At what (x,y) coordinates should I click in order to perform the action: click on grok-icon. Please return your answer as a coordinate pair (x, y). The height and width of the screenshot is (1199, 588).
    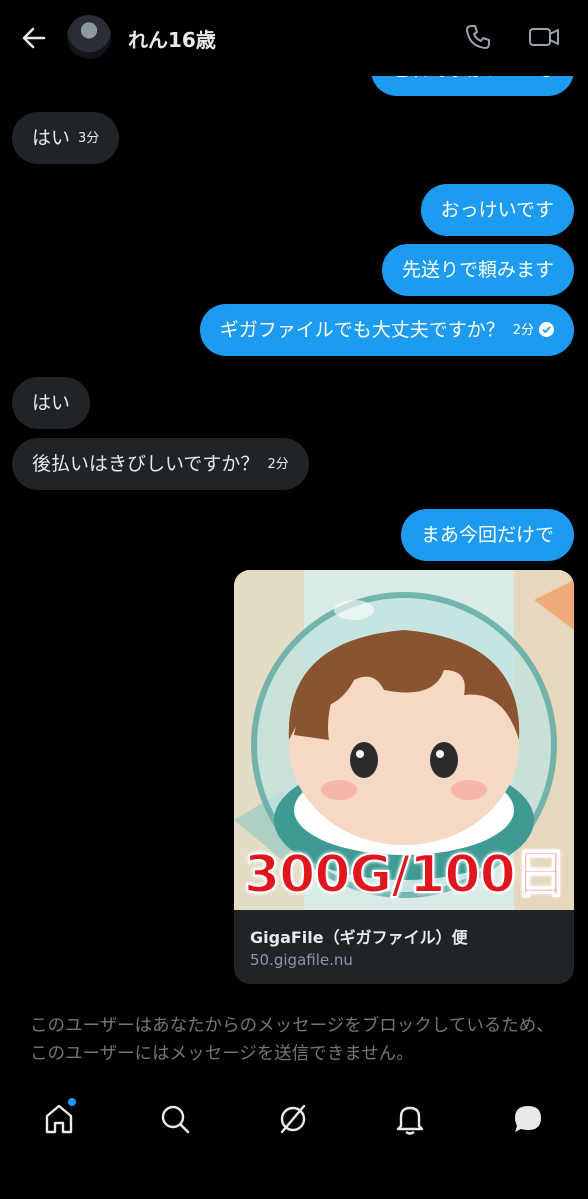
    Looking at the image, I should click on (293, 1119).